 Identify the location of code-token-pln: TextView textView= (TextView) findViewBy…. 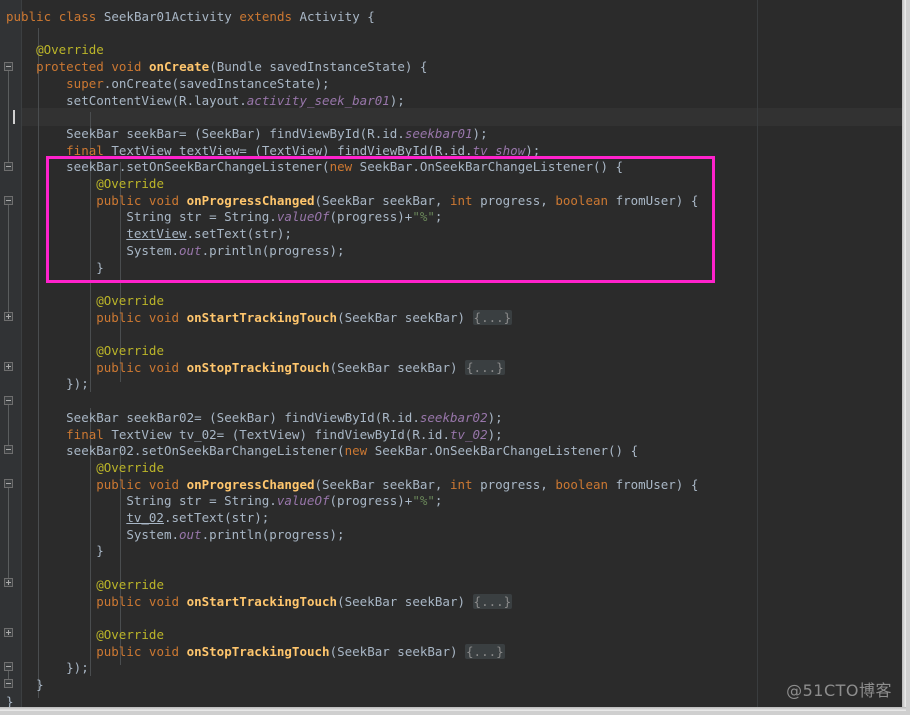
(292, 150).